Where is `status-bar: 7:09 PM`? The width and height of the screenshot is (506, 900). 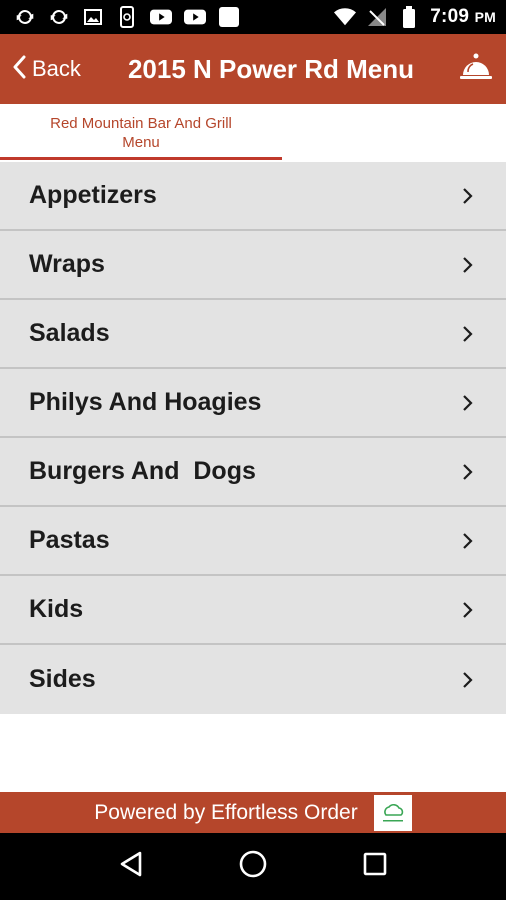 status-bar: 7:09 PM is located at coordinates (253, 17).